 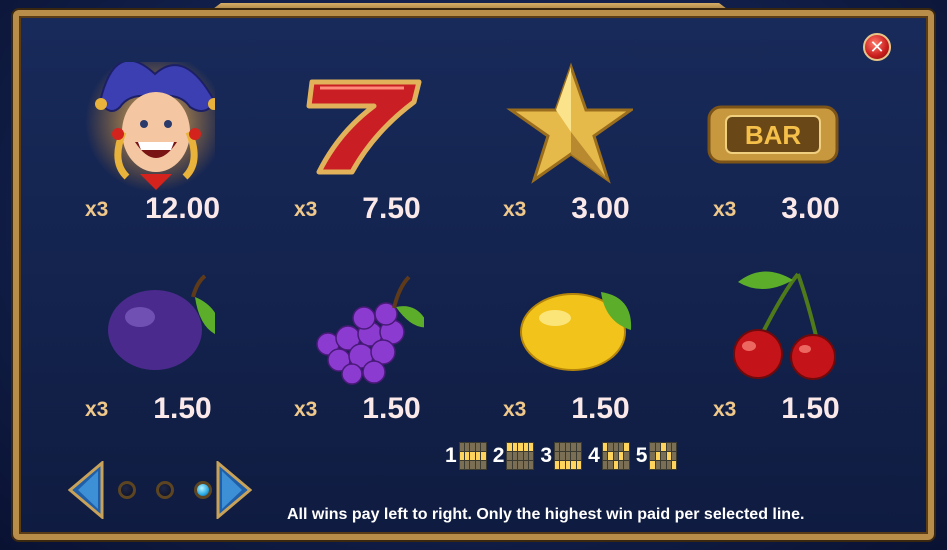 I want to click on paytable-cell-lemon: x3 1.50, so click(x=533, y=343).